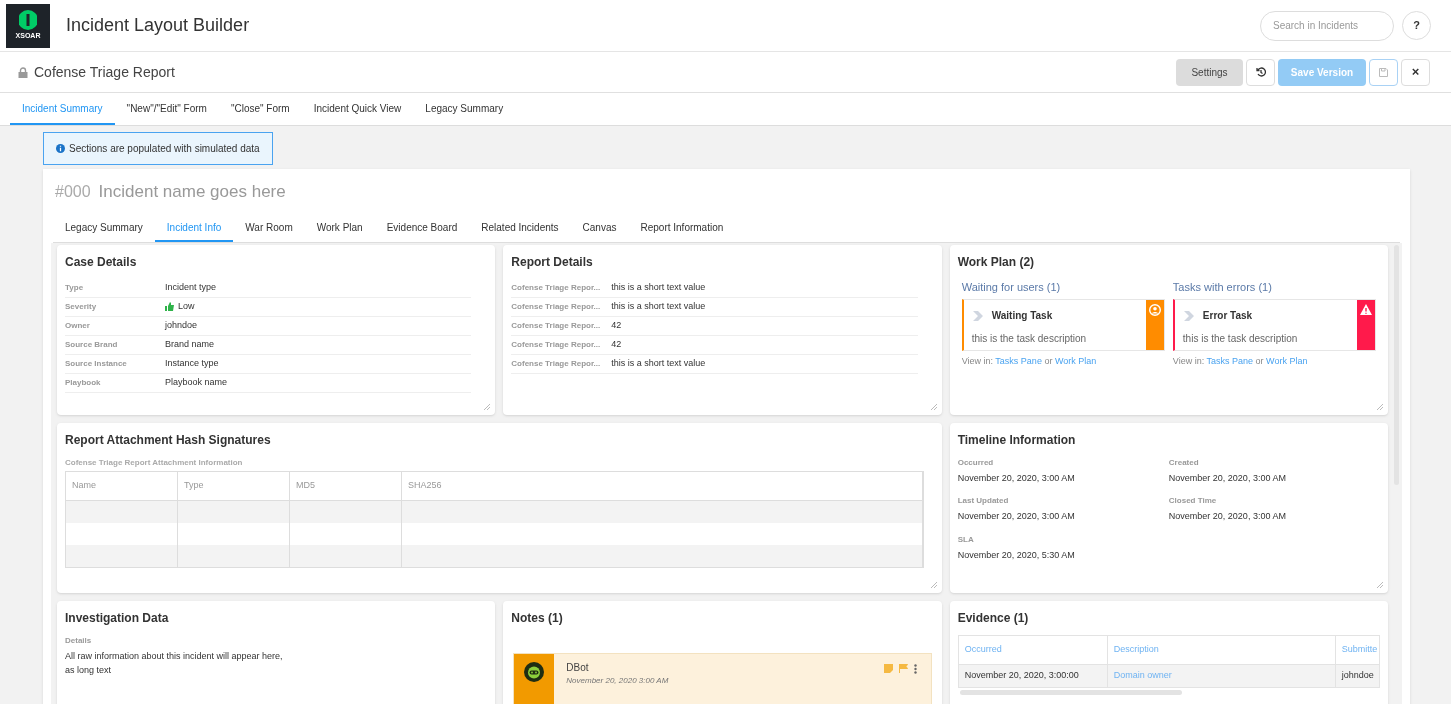  I want to click on user-icon, so click(1154, 310).